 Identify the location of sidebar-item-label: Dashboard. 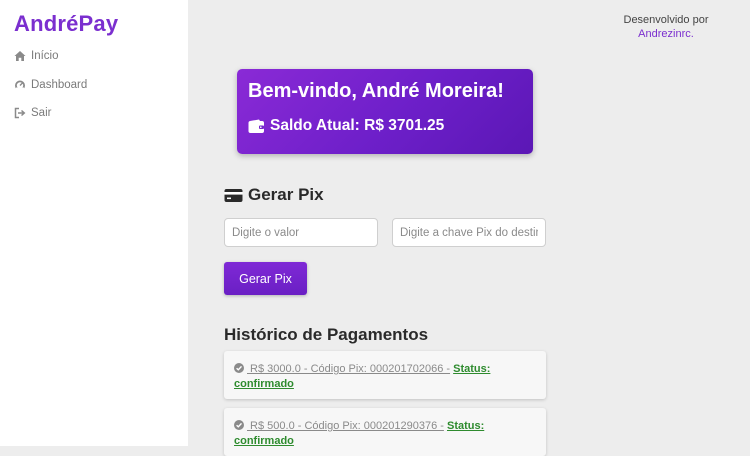
(59, 84).